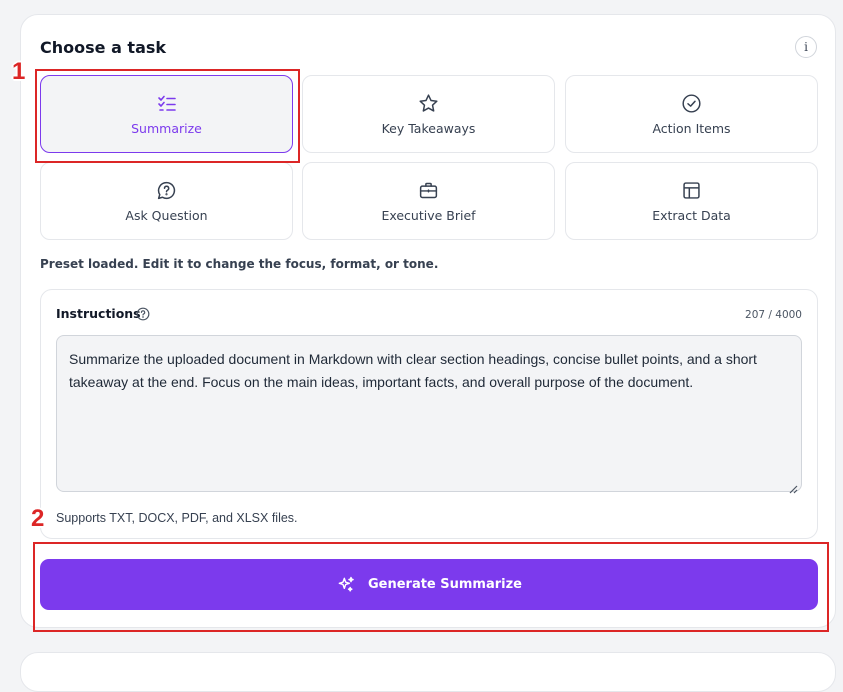 This screenshot has height=692, width=843. What do you see at coordinates (691, 215) in the screenshot?
I see `task-label: Extract Data` at bounding box center [691, 215].